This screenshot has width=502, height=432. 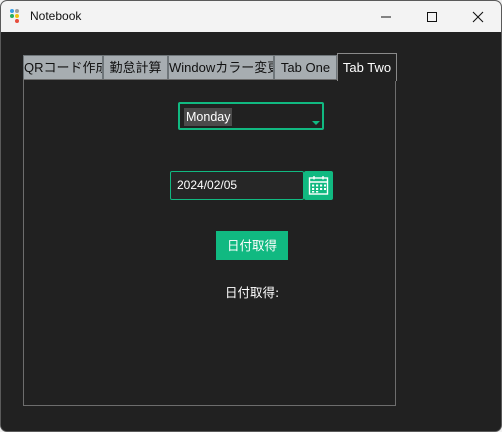 I want to click on close-button, so click(x=478, y=16).